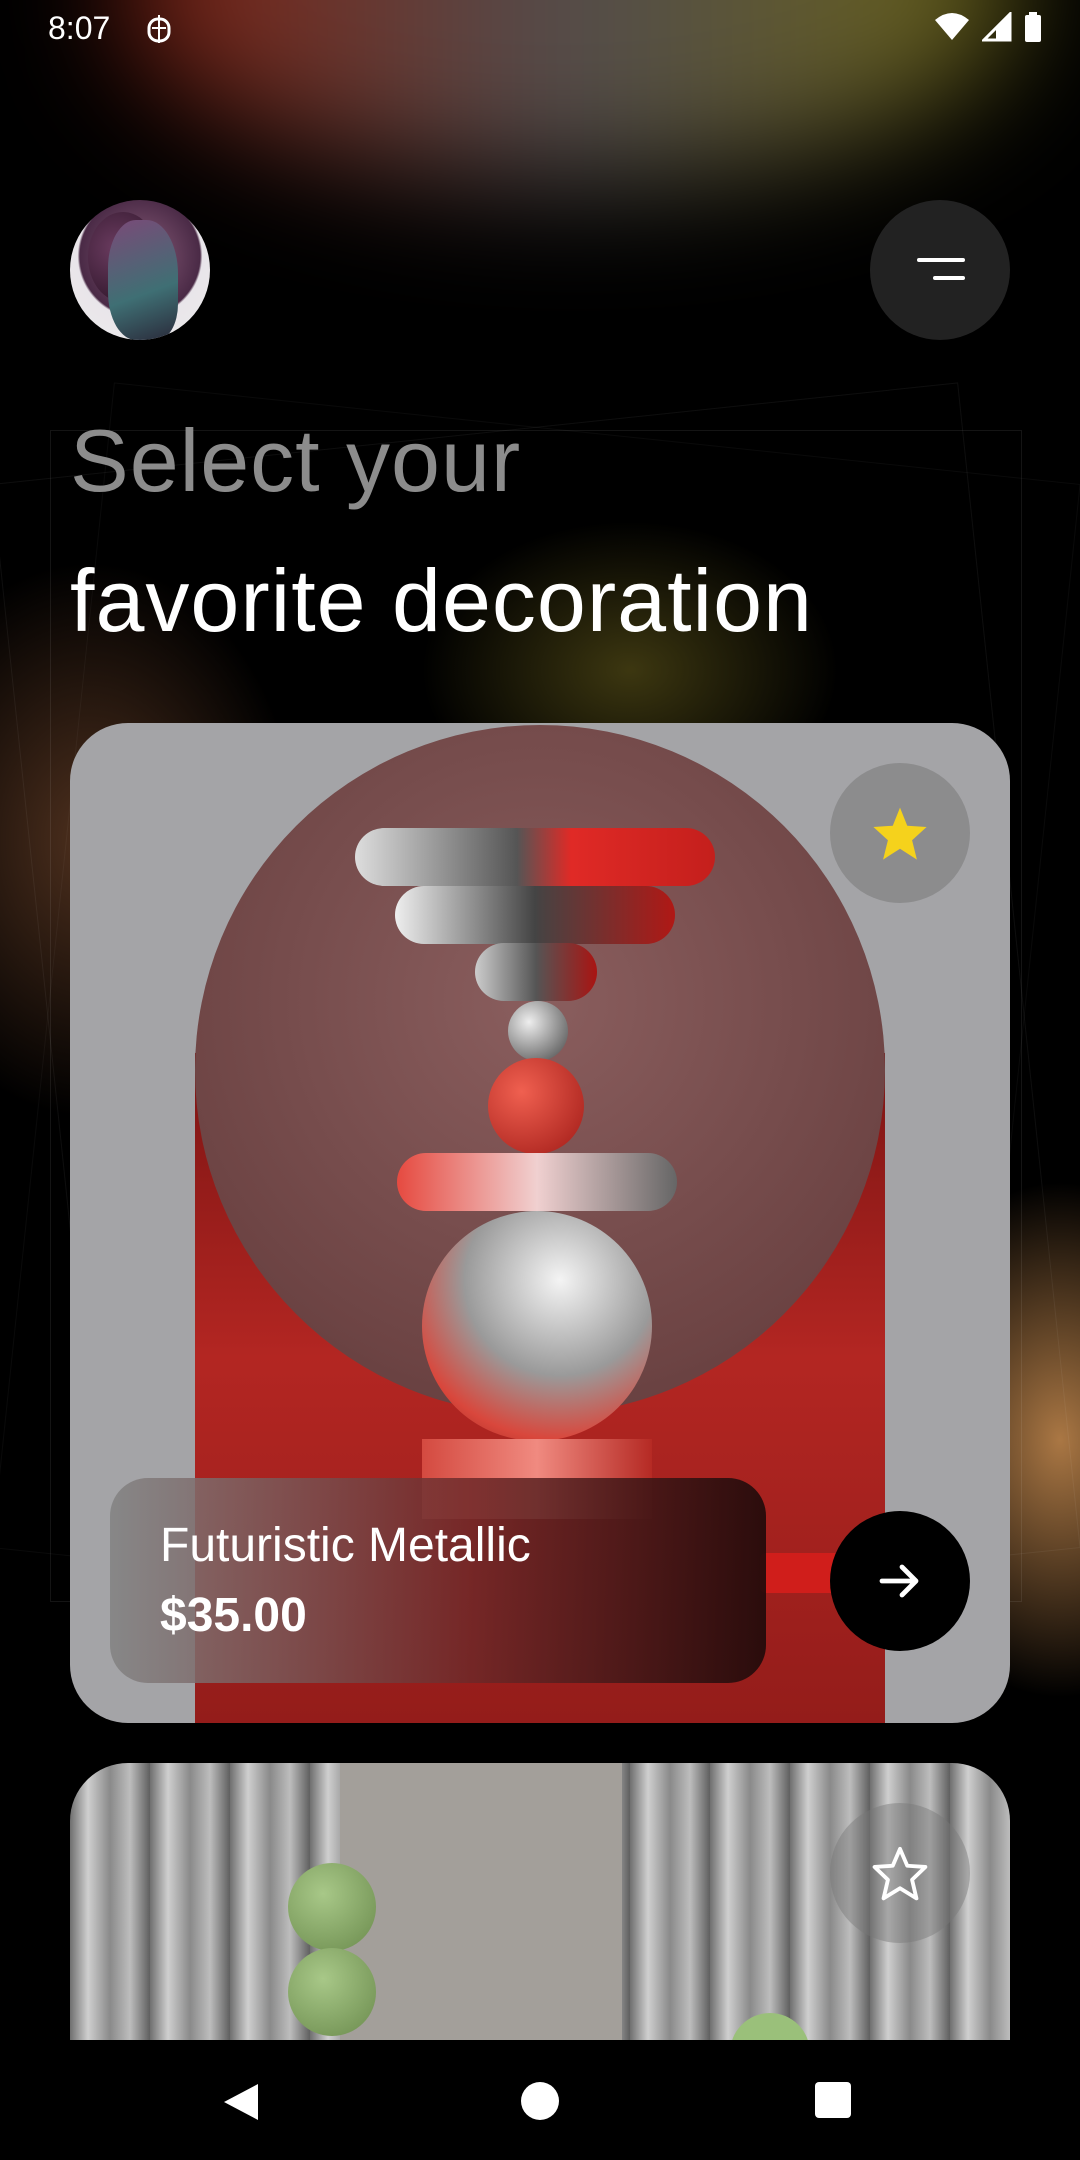 This screenshot has height=2160, width=1080. I want to click on arrow-right-icon, so click(899, 1581).